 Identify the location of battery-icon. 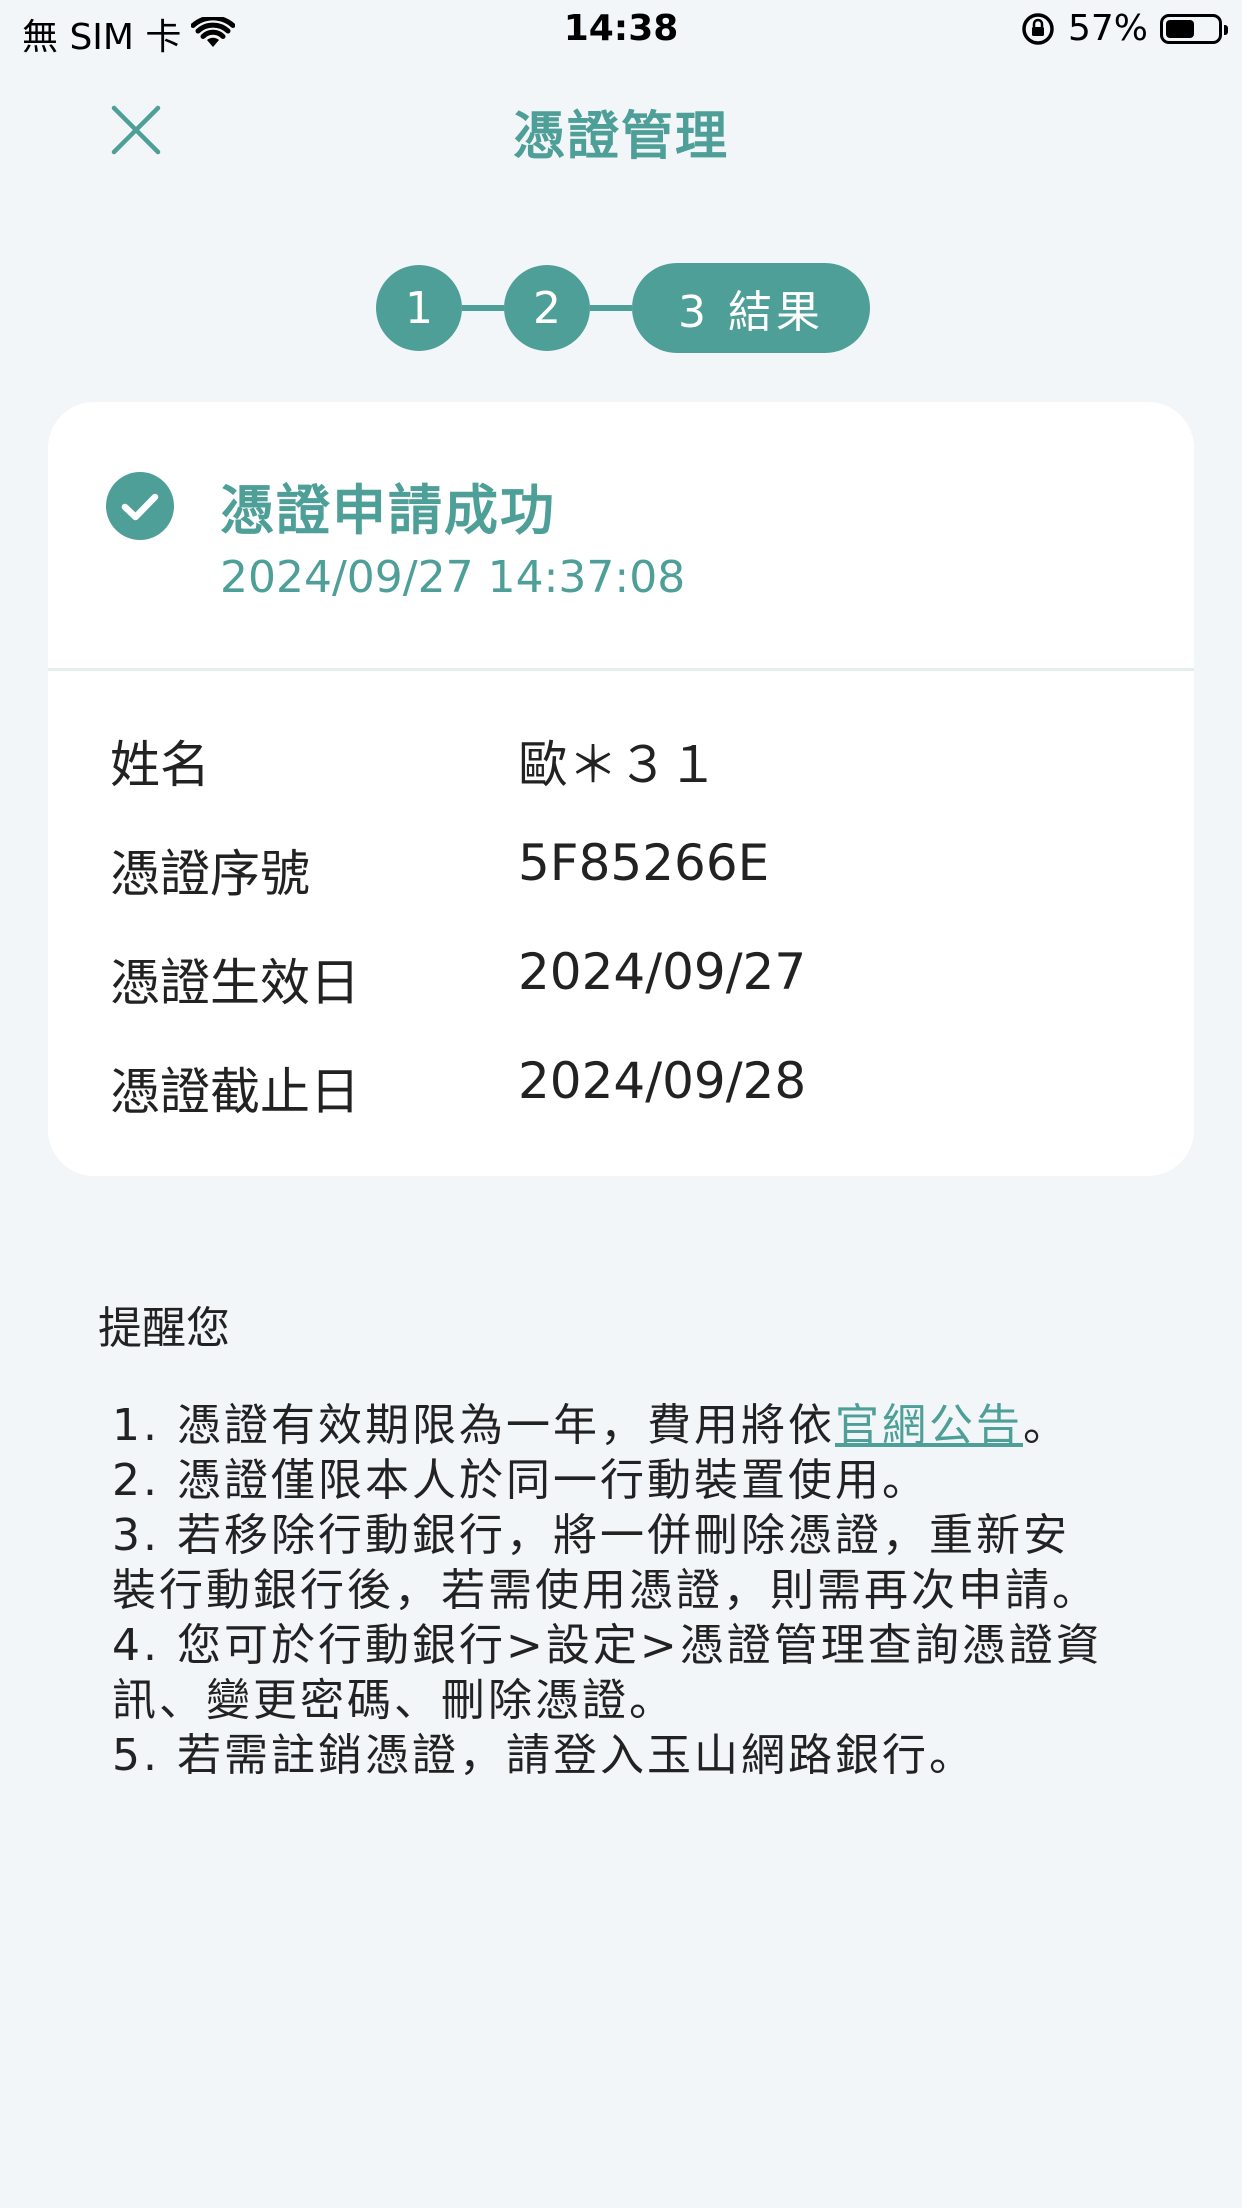
(1194, 28).